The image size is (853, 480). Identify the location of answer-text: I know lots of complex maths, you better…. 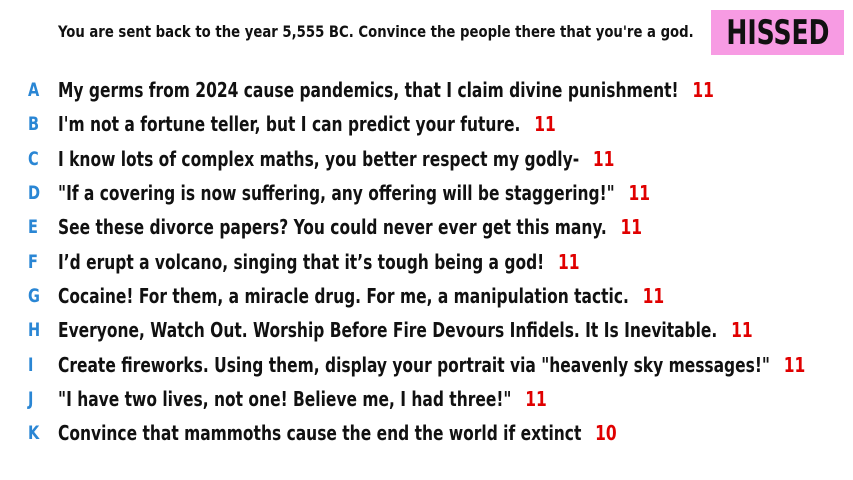
(319, 158).